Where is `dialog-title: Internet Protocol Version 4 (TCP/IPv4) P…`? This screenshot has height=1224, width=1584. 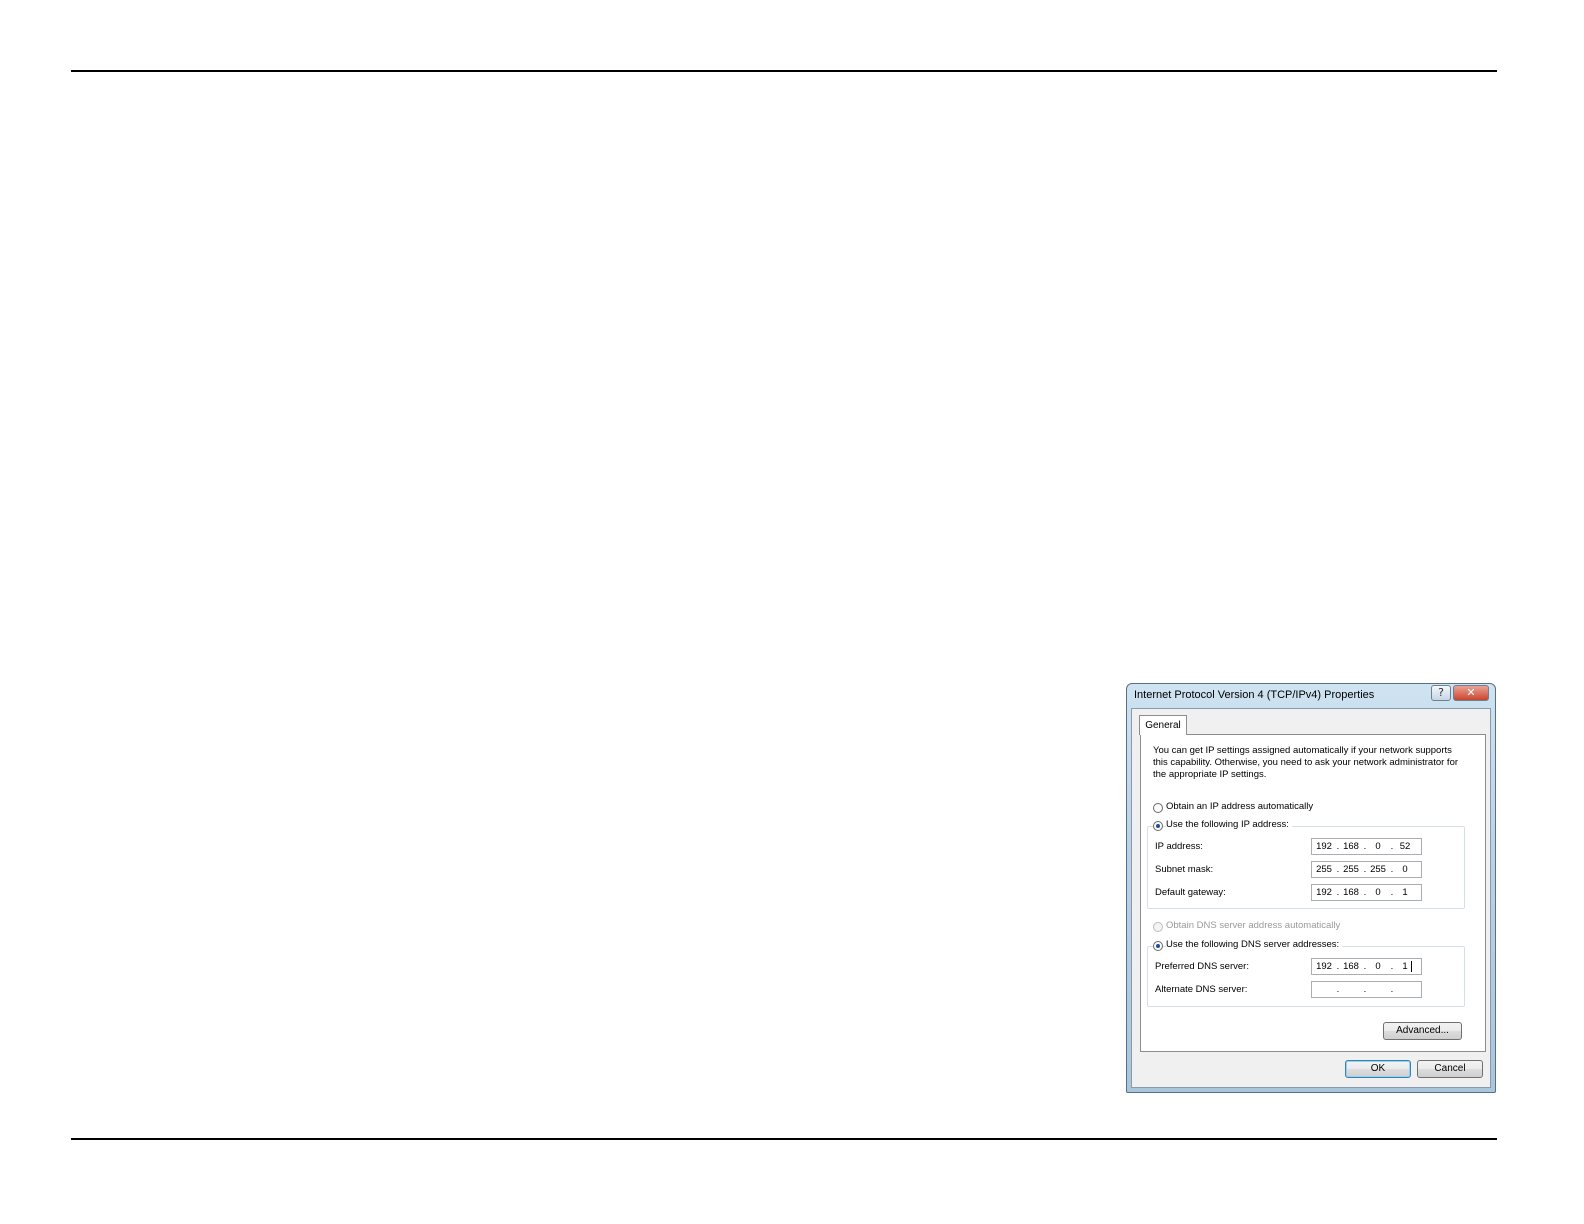 dialog-title: Internet Protocol Version 4 (TCP/IPv4) P… is located at coordinates (1254, 695).